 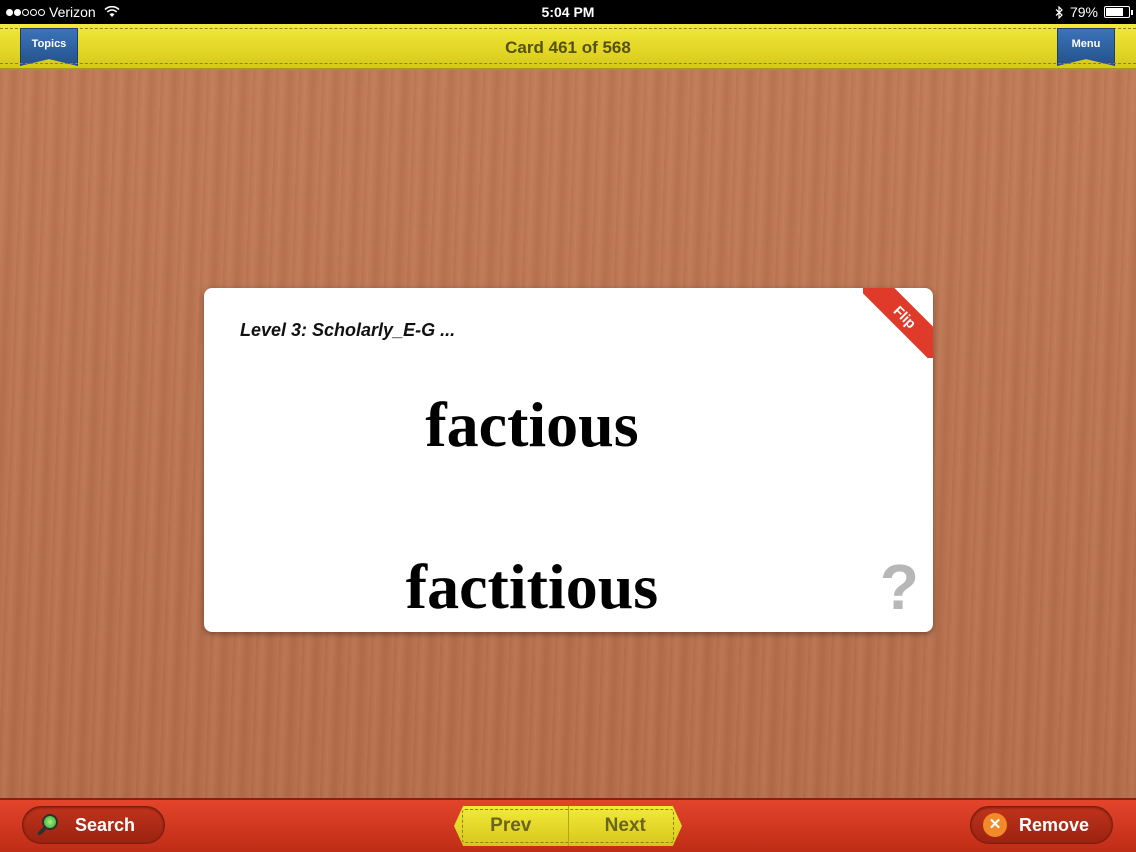 I want to click on top-bar: Topics Card 461 of 568 Menu, so click(x=568, y=47).